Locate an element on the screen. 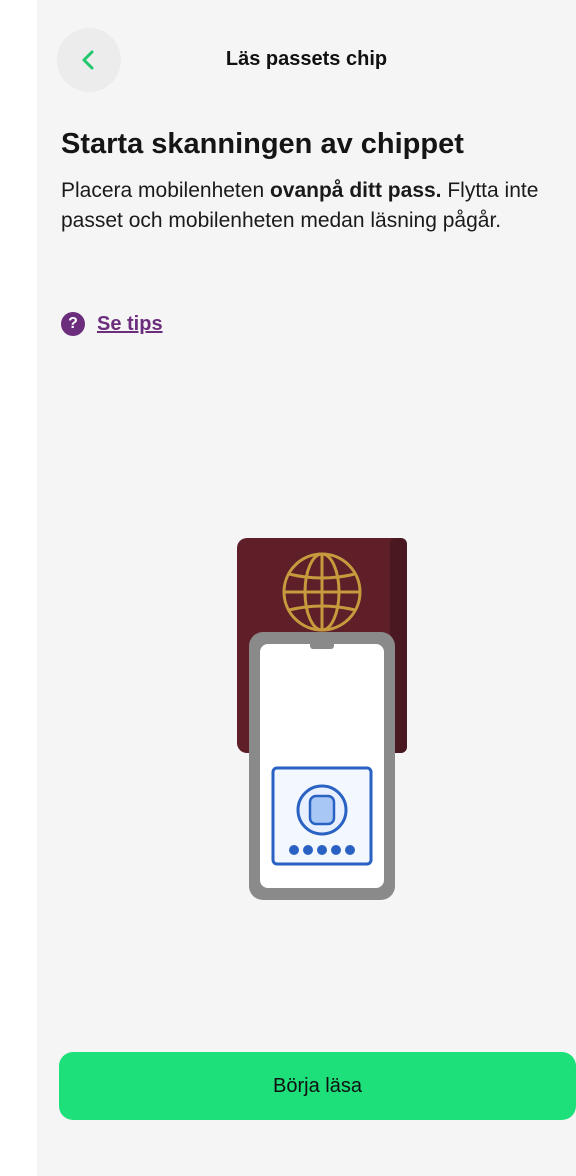 This screenshot has width=576, height=1176. instruction-text-bold: ovanpå ditt pass. is located at coordinates (355, 190).